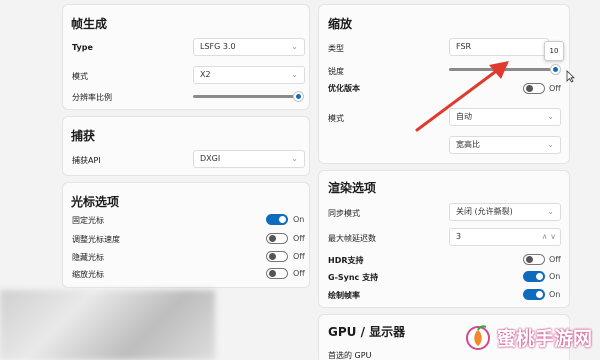 The width and height of the screenshot is (600, 360). What do you see at coordinates (353, 277) in the screenshot?
I see `gsync-label: G-Sync 支持` at bounding box center [353, 277].